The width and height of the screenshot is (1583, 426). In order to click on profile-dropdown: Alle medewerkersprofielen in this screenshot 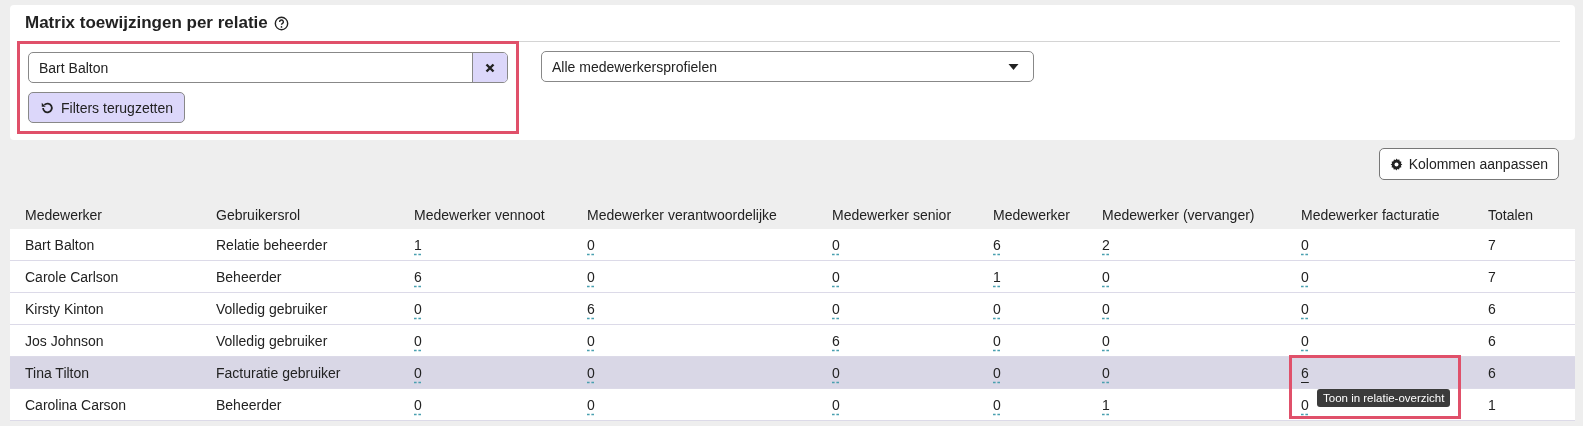, I will do `click(787, 66)`.